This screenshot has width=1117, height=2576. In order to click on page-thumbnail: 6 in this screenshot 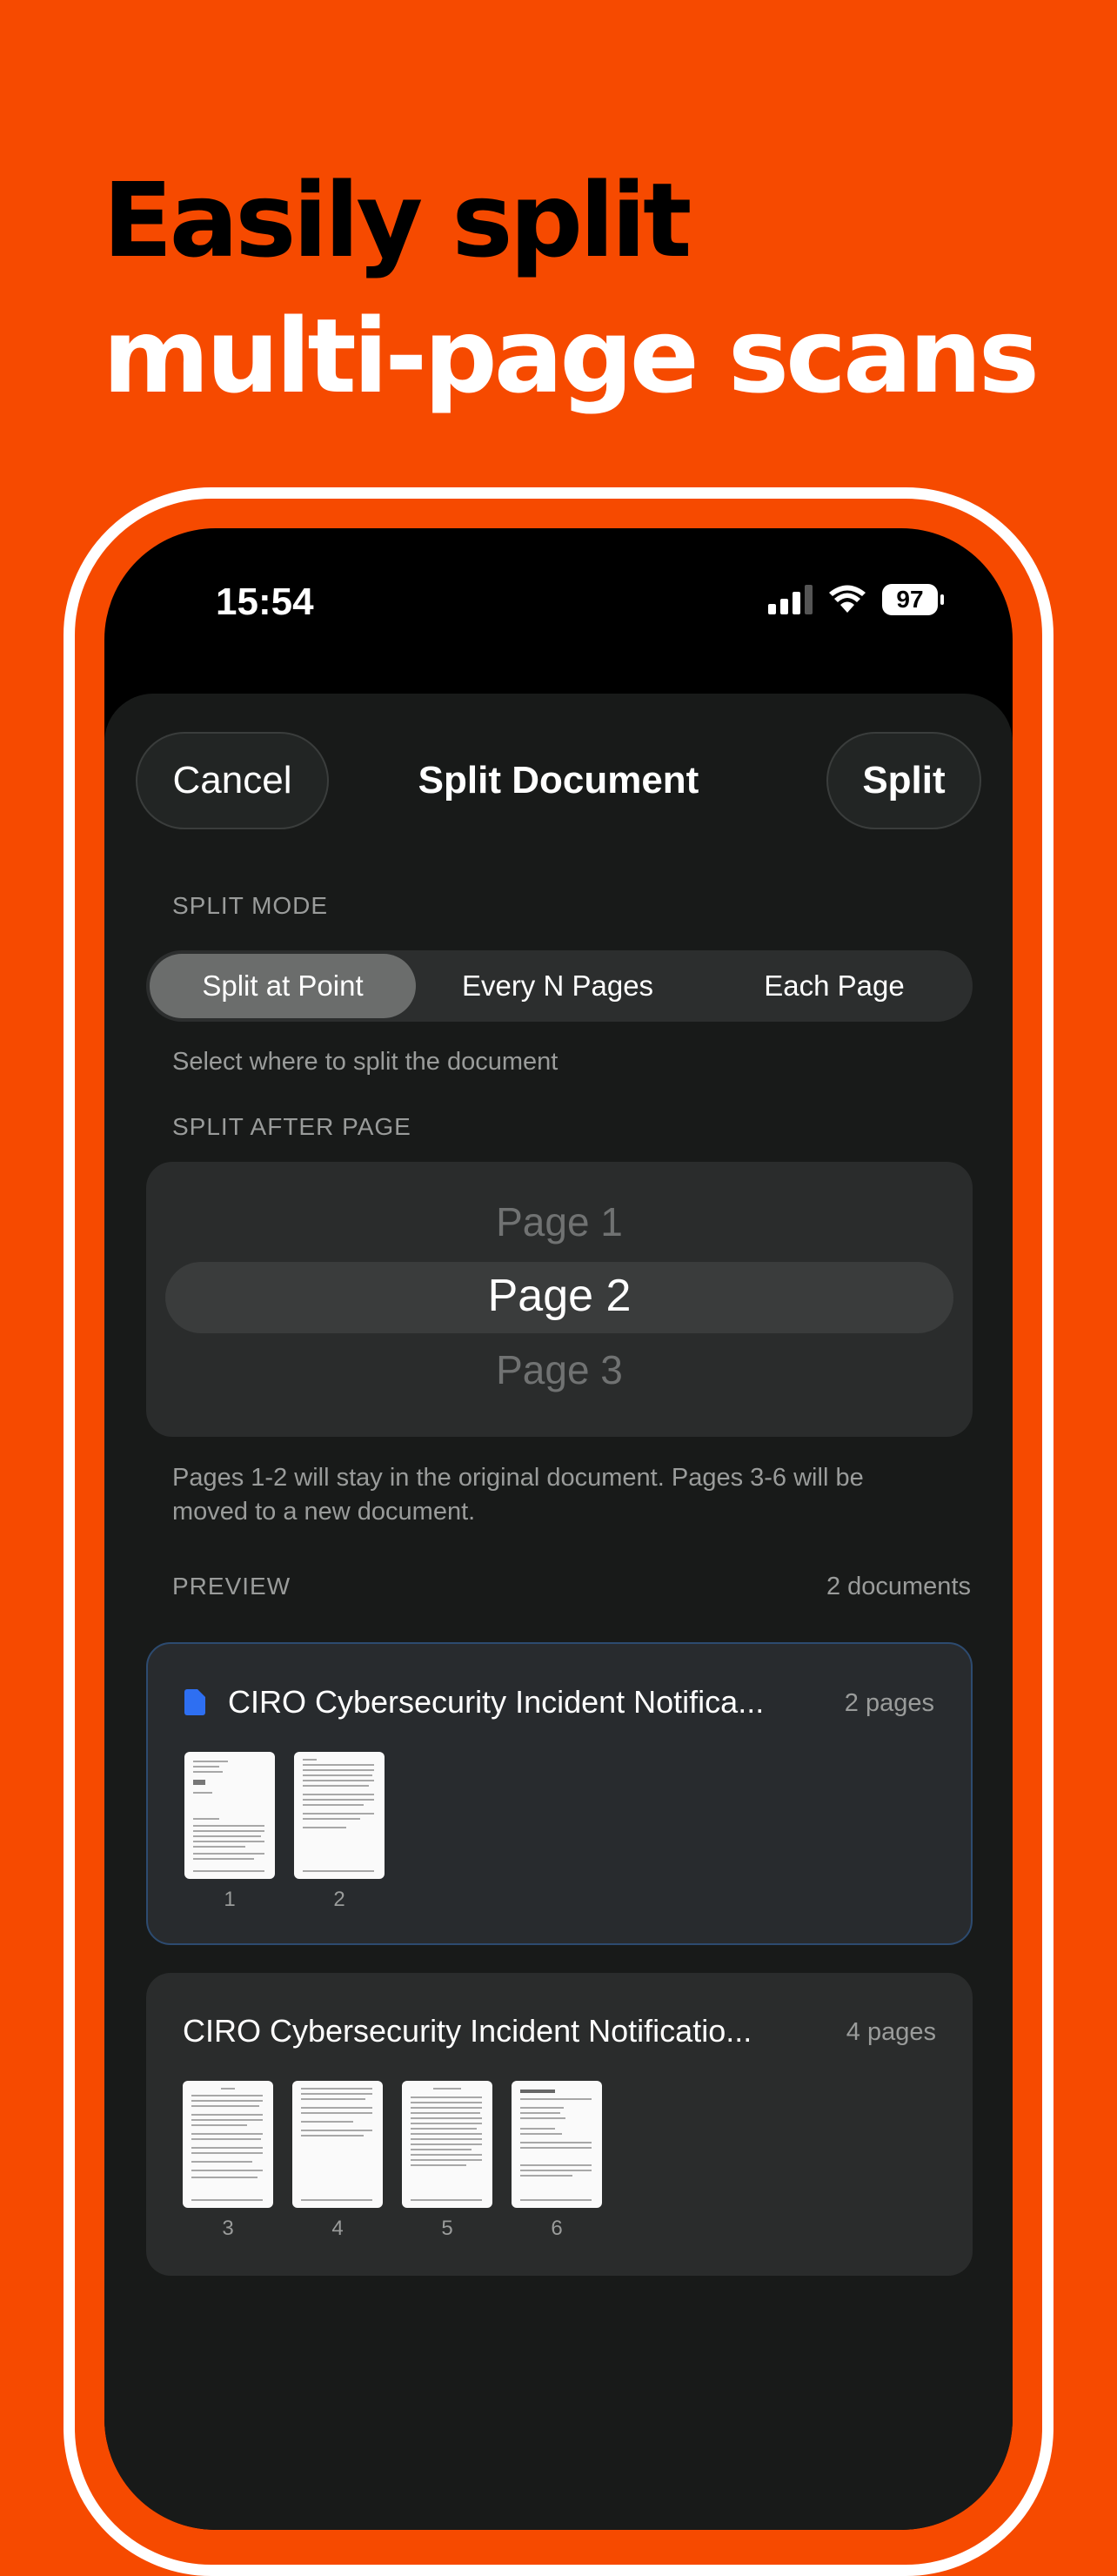, I will do `click(557, 2161)`.